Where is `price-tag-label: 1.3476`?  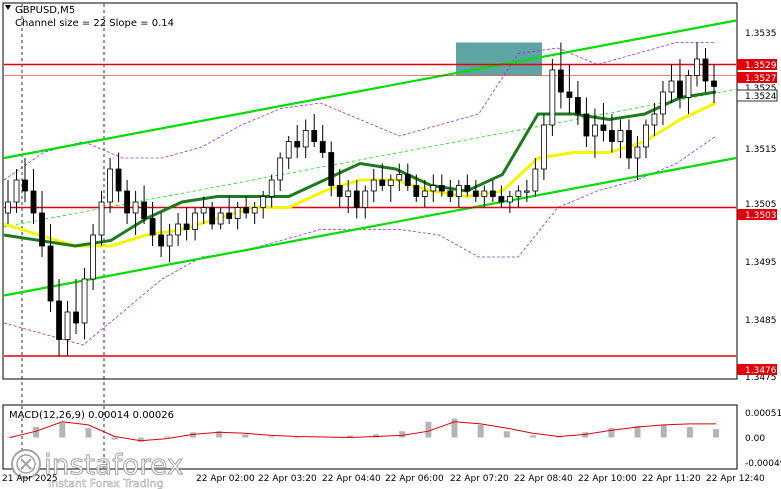 price-tag-label: 1.3476 is located at coordinates (761, 371).